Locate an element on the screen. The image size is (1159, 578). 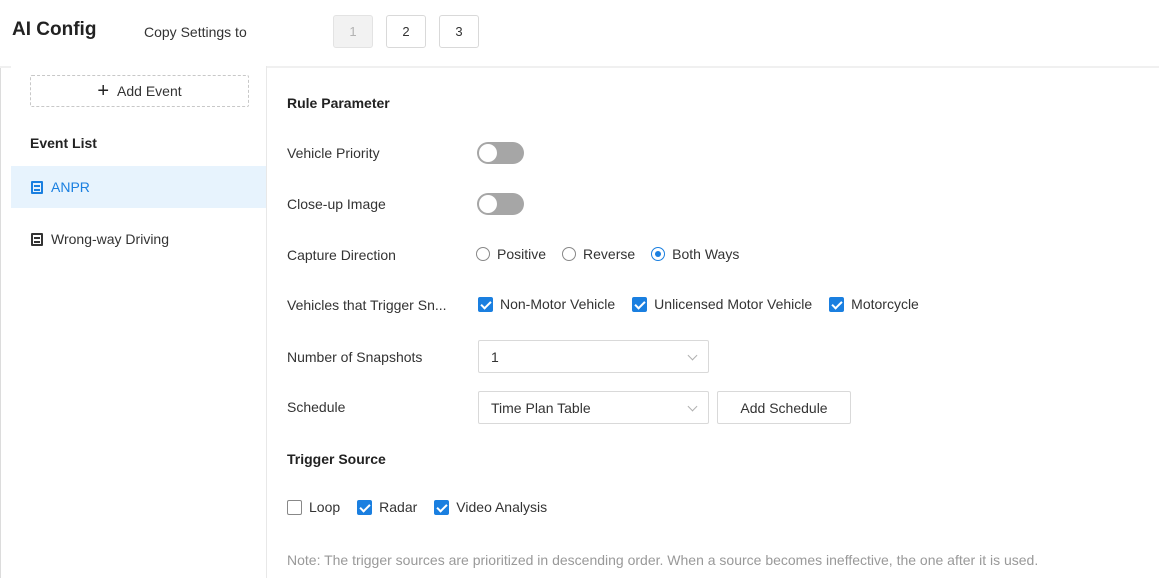
checkbox-label: Unlicensed Motor Vehicle is located at coordinates (733, 304).